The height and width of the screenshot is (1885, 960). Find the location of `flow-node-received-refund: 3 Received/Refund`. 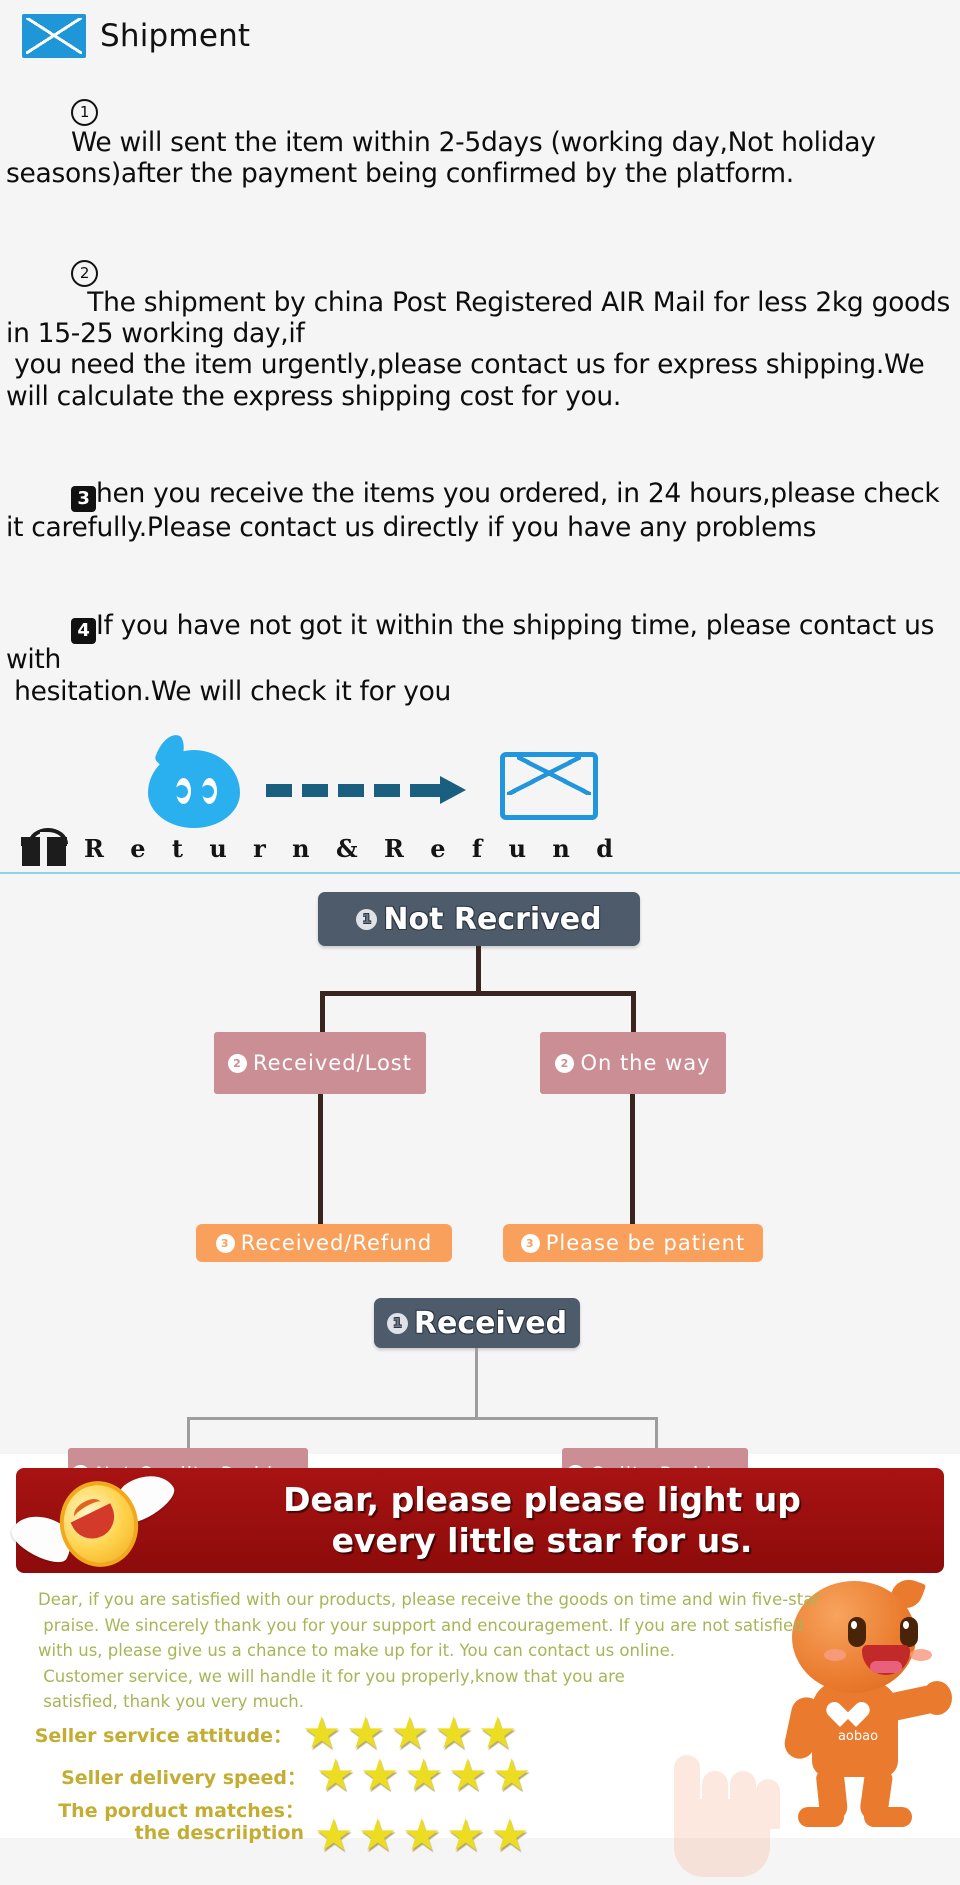

flow-node-received-refund: 3 Received/Refund is located at coordinates (324, 1243).